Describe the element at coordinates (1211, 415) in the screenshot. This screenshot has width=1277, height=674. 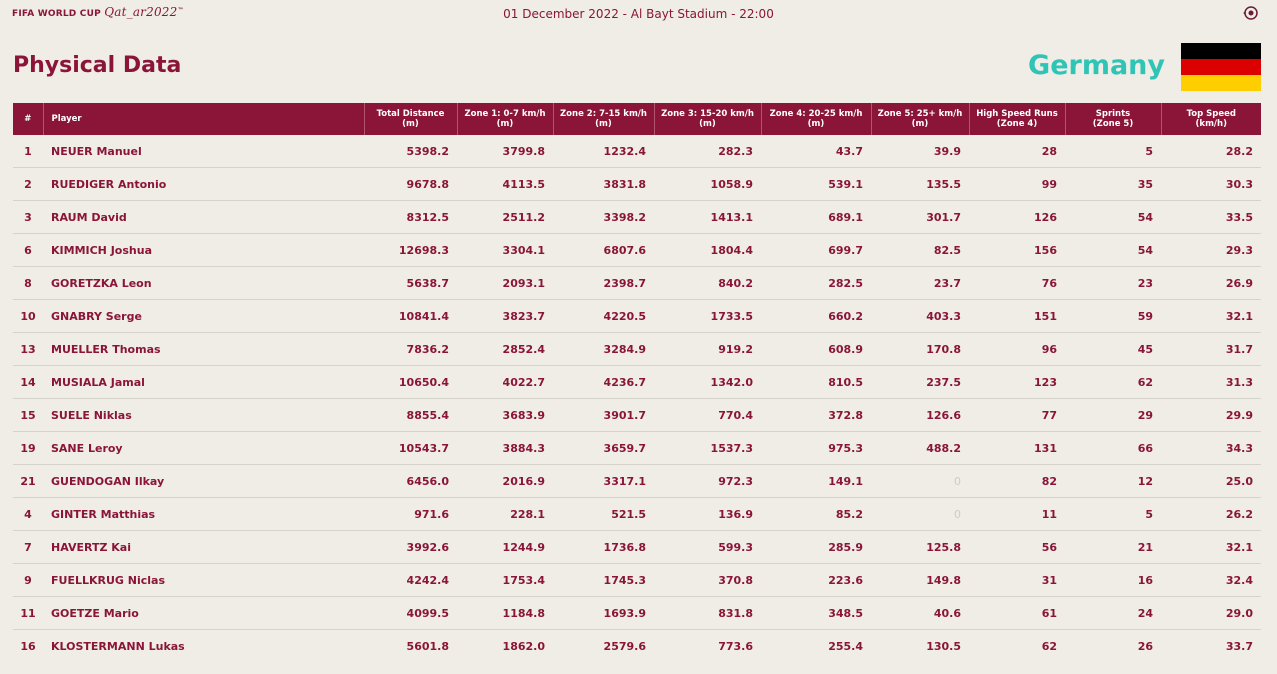
I see `stat-cell: 29.9` at that location.